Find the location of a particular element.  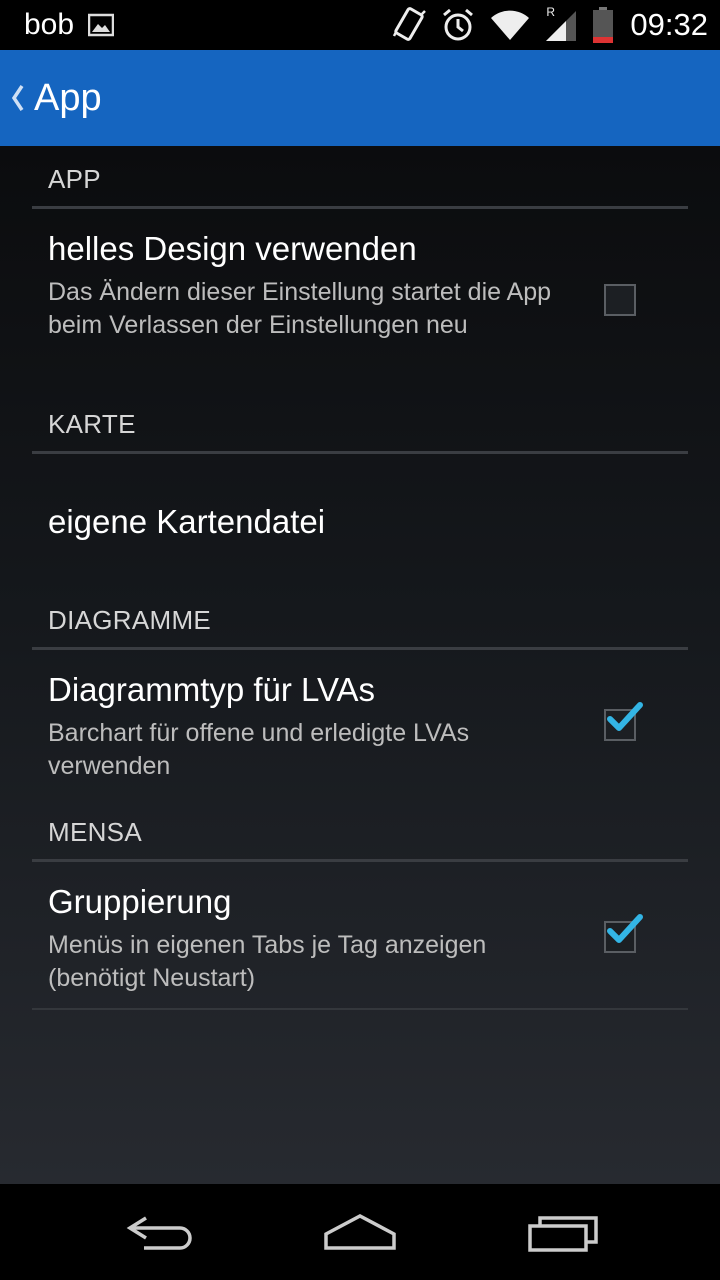

battery-icon is located at coordinates (603, 25).